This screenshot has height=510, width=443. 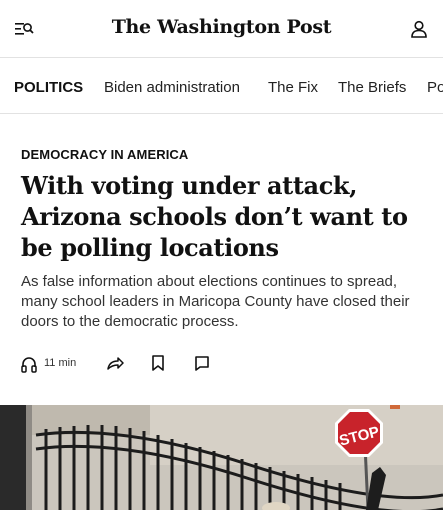 I want to click on share-icon, so click(x=115, y=364).